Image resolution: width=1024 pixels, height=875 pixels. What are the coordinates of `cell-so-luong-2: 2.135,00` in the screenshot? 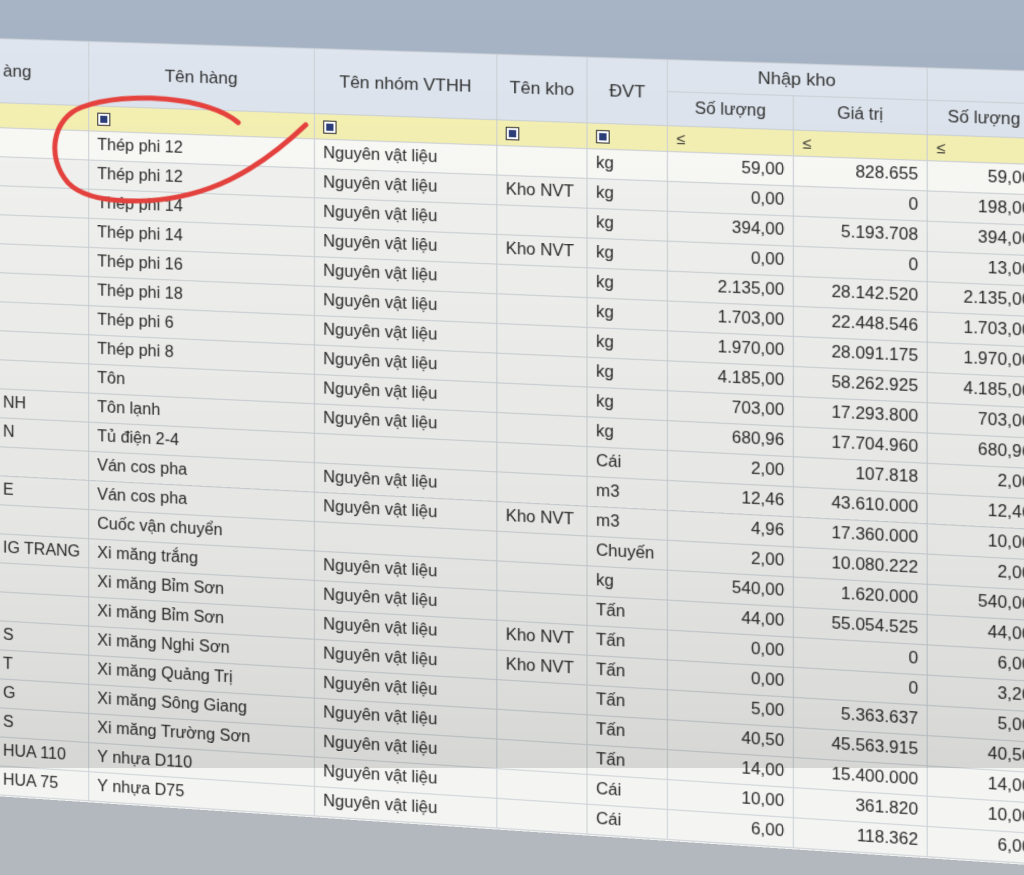 It's located at (975, 299).